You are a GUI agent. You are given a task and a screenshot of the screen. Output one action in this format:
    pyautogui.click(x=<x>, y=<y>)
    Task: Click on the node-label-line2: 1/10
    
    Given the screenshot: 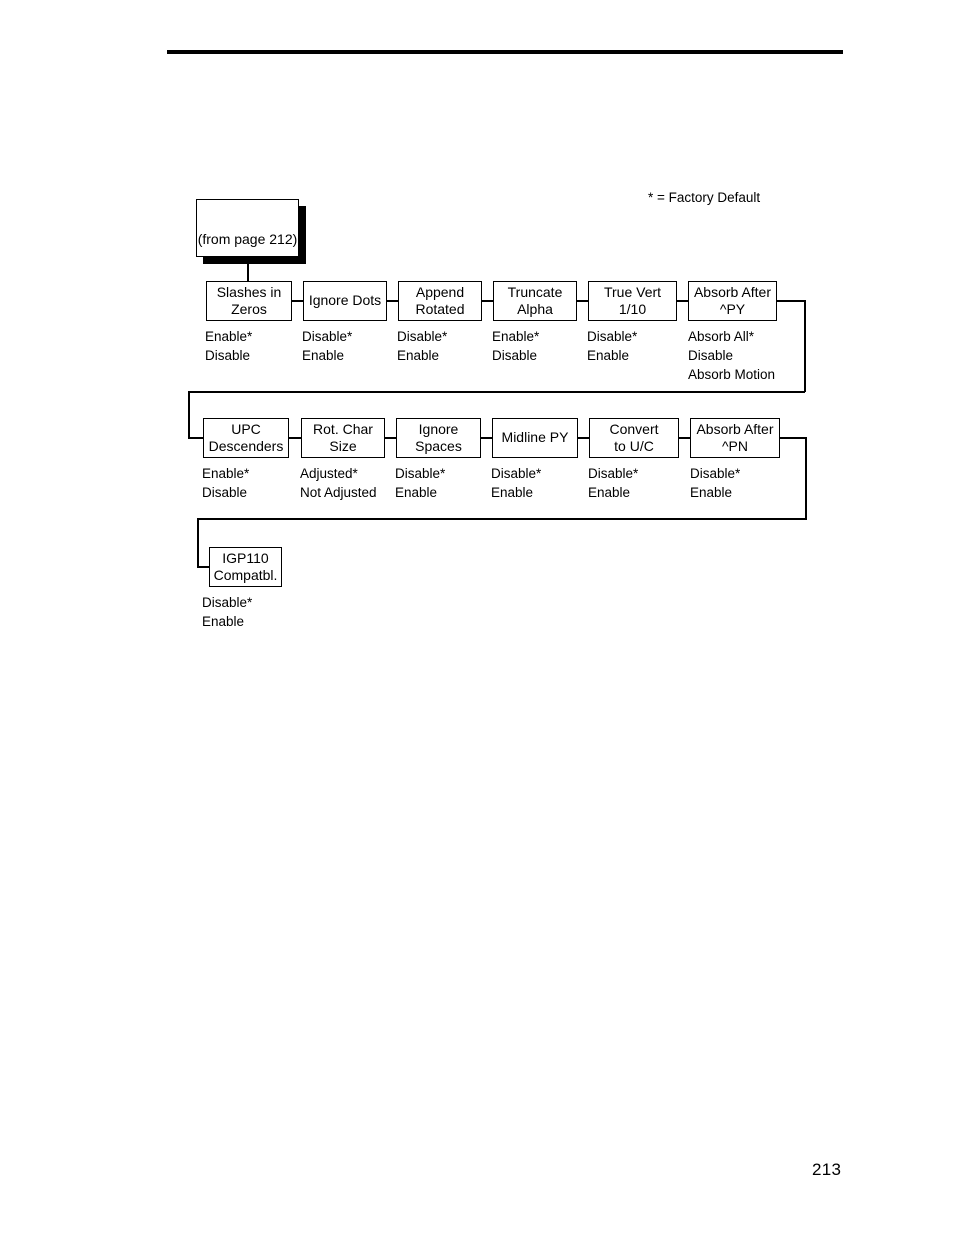 What is the action you would take?
    pyautogui.click(x=632, y=309)
    